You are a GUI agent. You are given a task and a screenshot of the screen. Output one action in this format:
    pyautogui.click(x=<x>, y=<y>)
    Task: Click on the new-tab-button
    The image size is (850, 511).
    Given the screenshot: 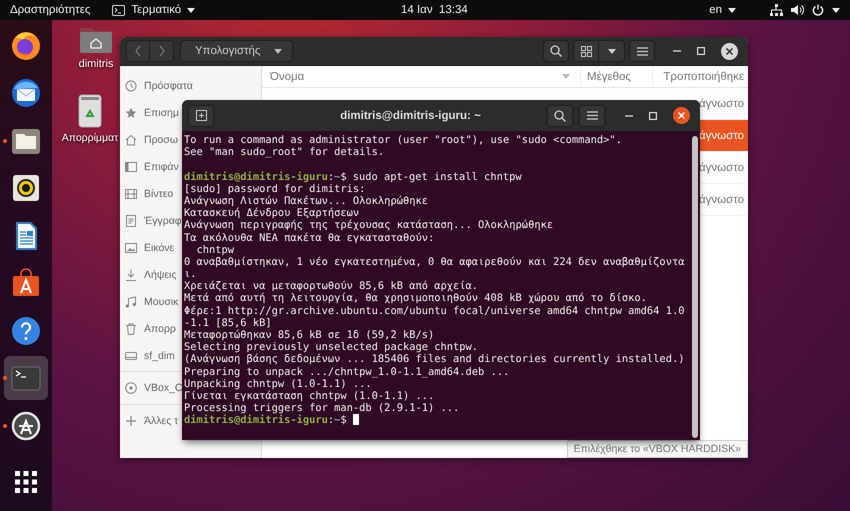 What is the action you would take?
    pyautogui.click(x=201, y=115)
    